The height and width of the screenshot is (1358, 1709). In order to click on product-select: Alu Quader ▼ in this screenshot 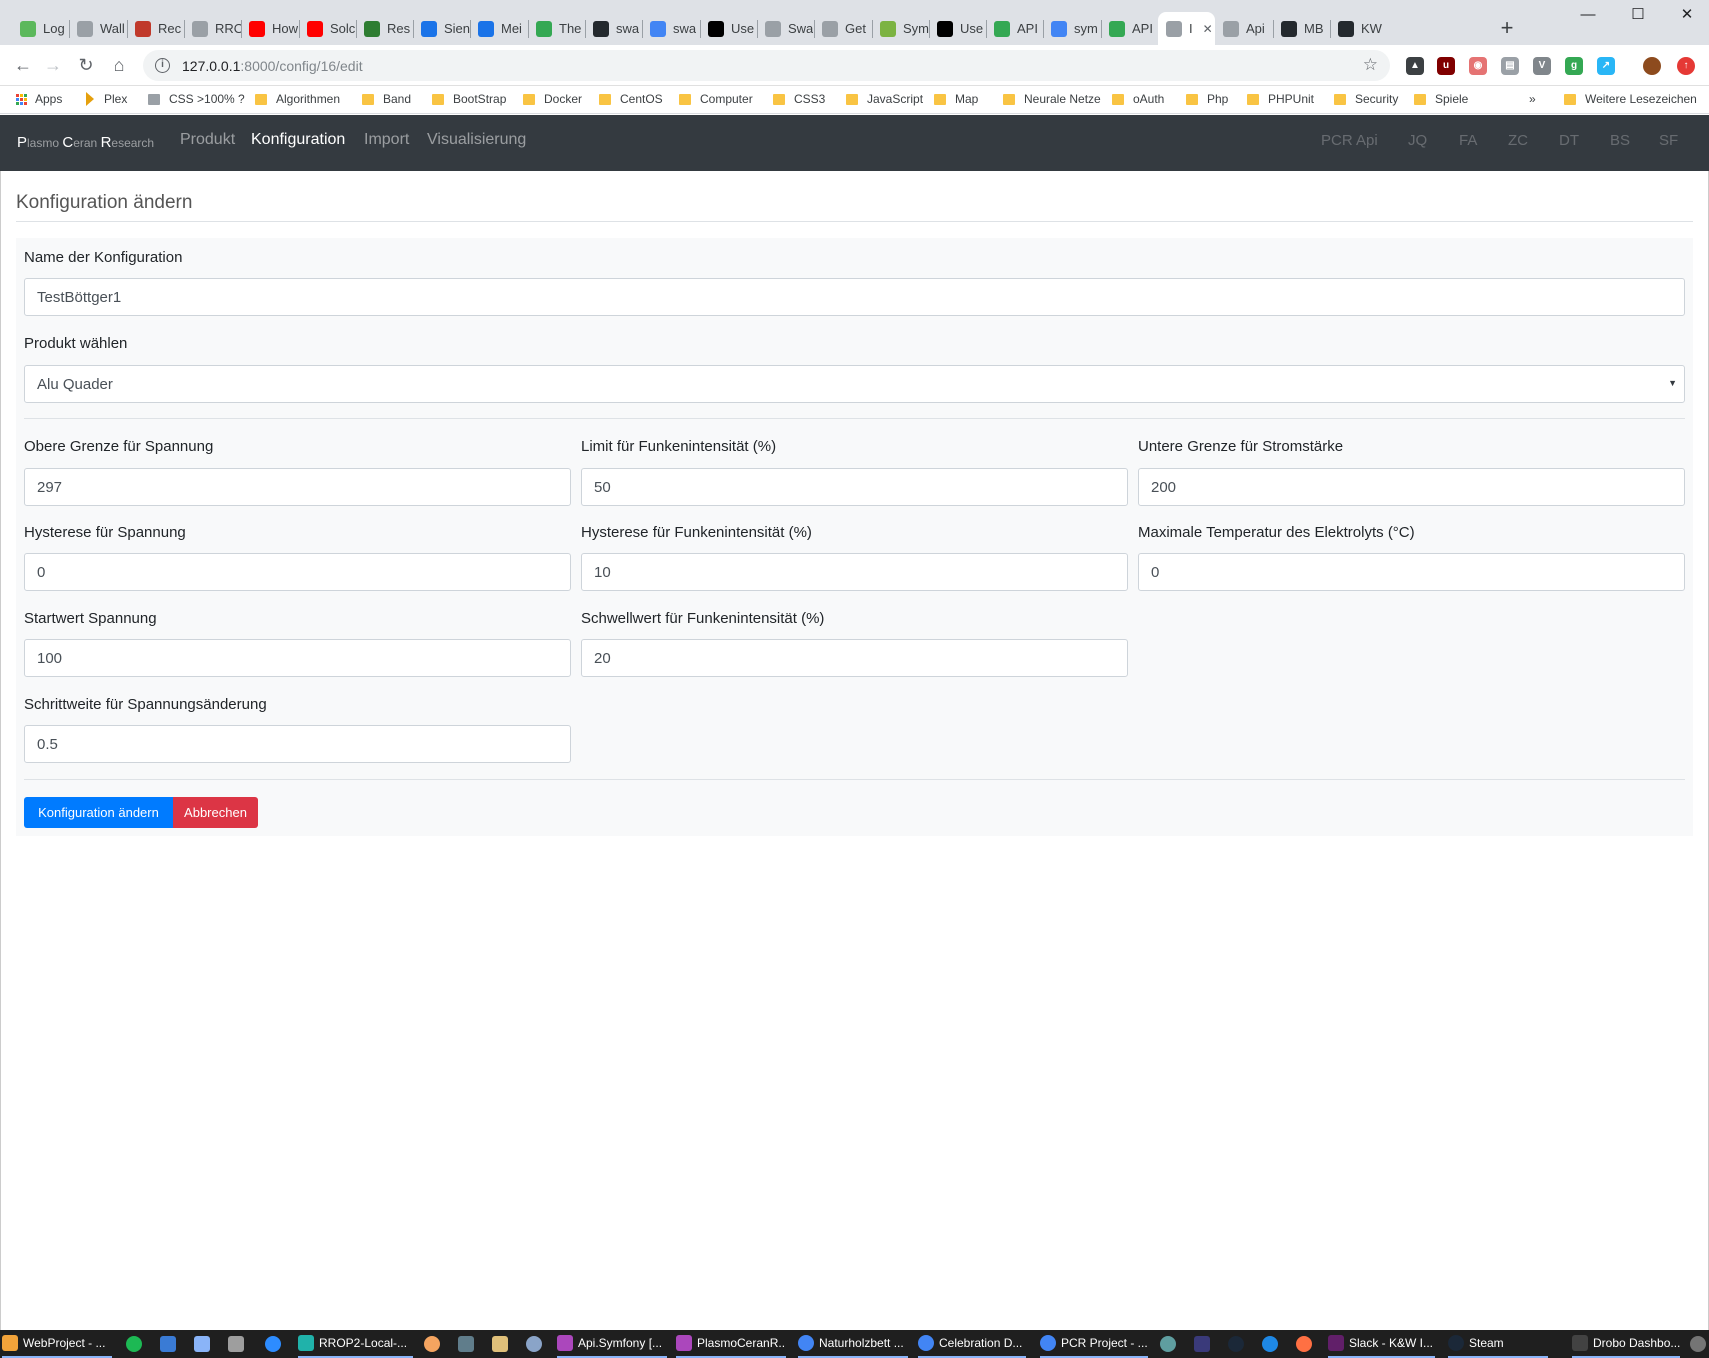, I will do `click(854, 384)`.